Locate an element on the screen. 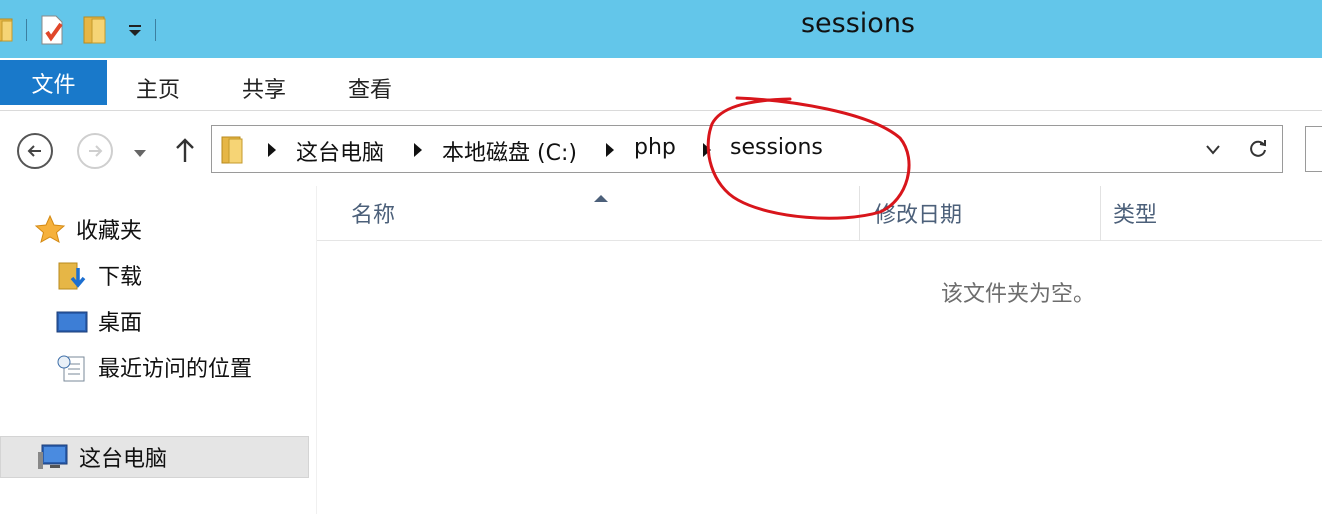 This screenshot has width=1322, height=514. address-dropdown-icon is located at coordinates (1213, 151).